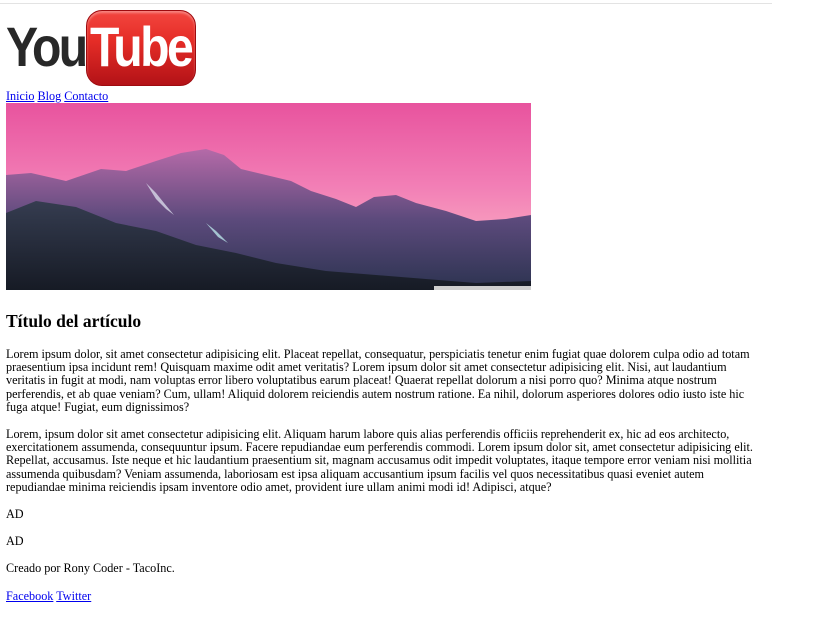 This screenshot has height=628, width=819. I want to click on nav-link-inicio: Inicio, so click(20, 96).